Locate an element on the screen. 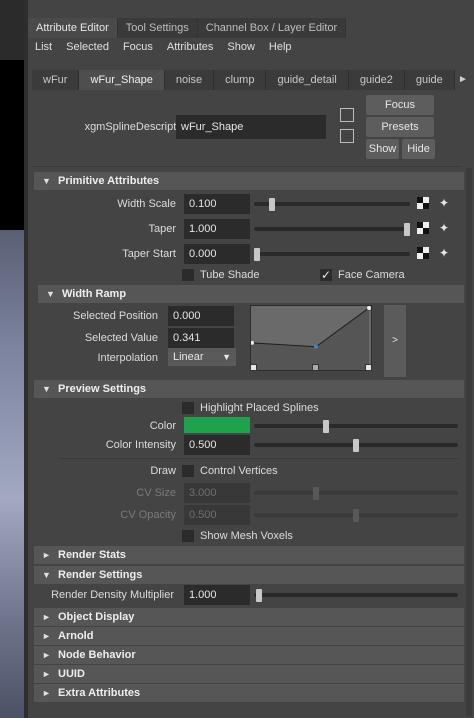 This screenshot has width=474, height=718. highlight-splines-checkbox is located at coordinates (188, 408).